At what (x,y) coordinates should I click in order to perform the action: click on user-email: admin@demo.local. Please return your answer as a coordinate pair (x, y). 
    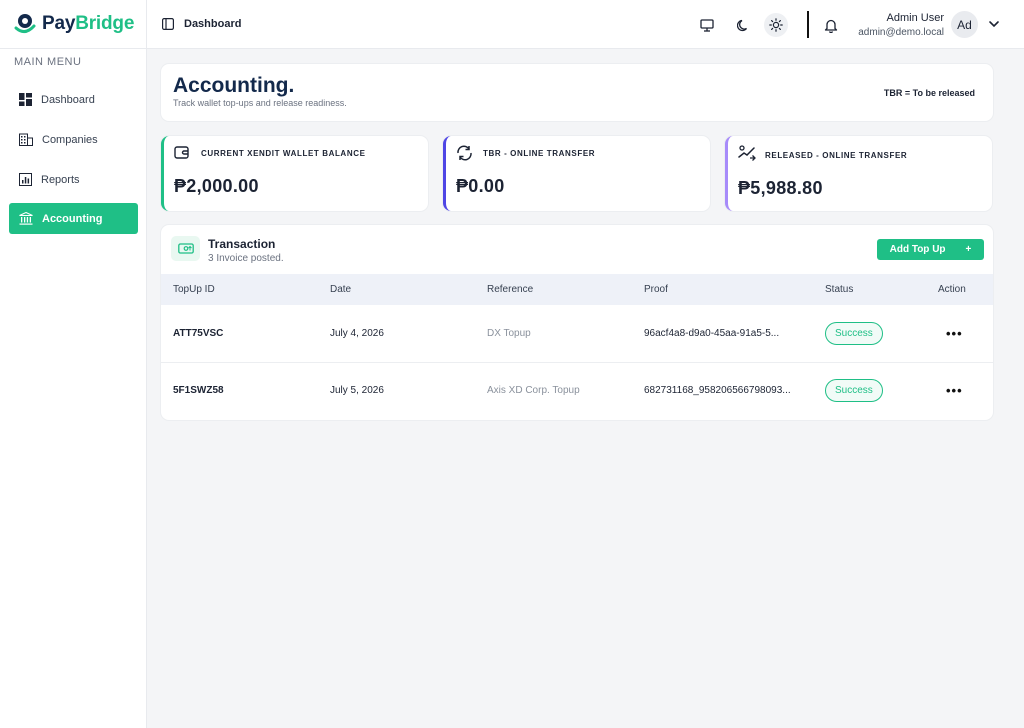
    Looking at the image, I should click on (901, 32).